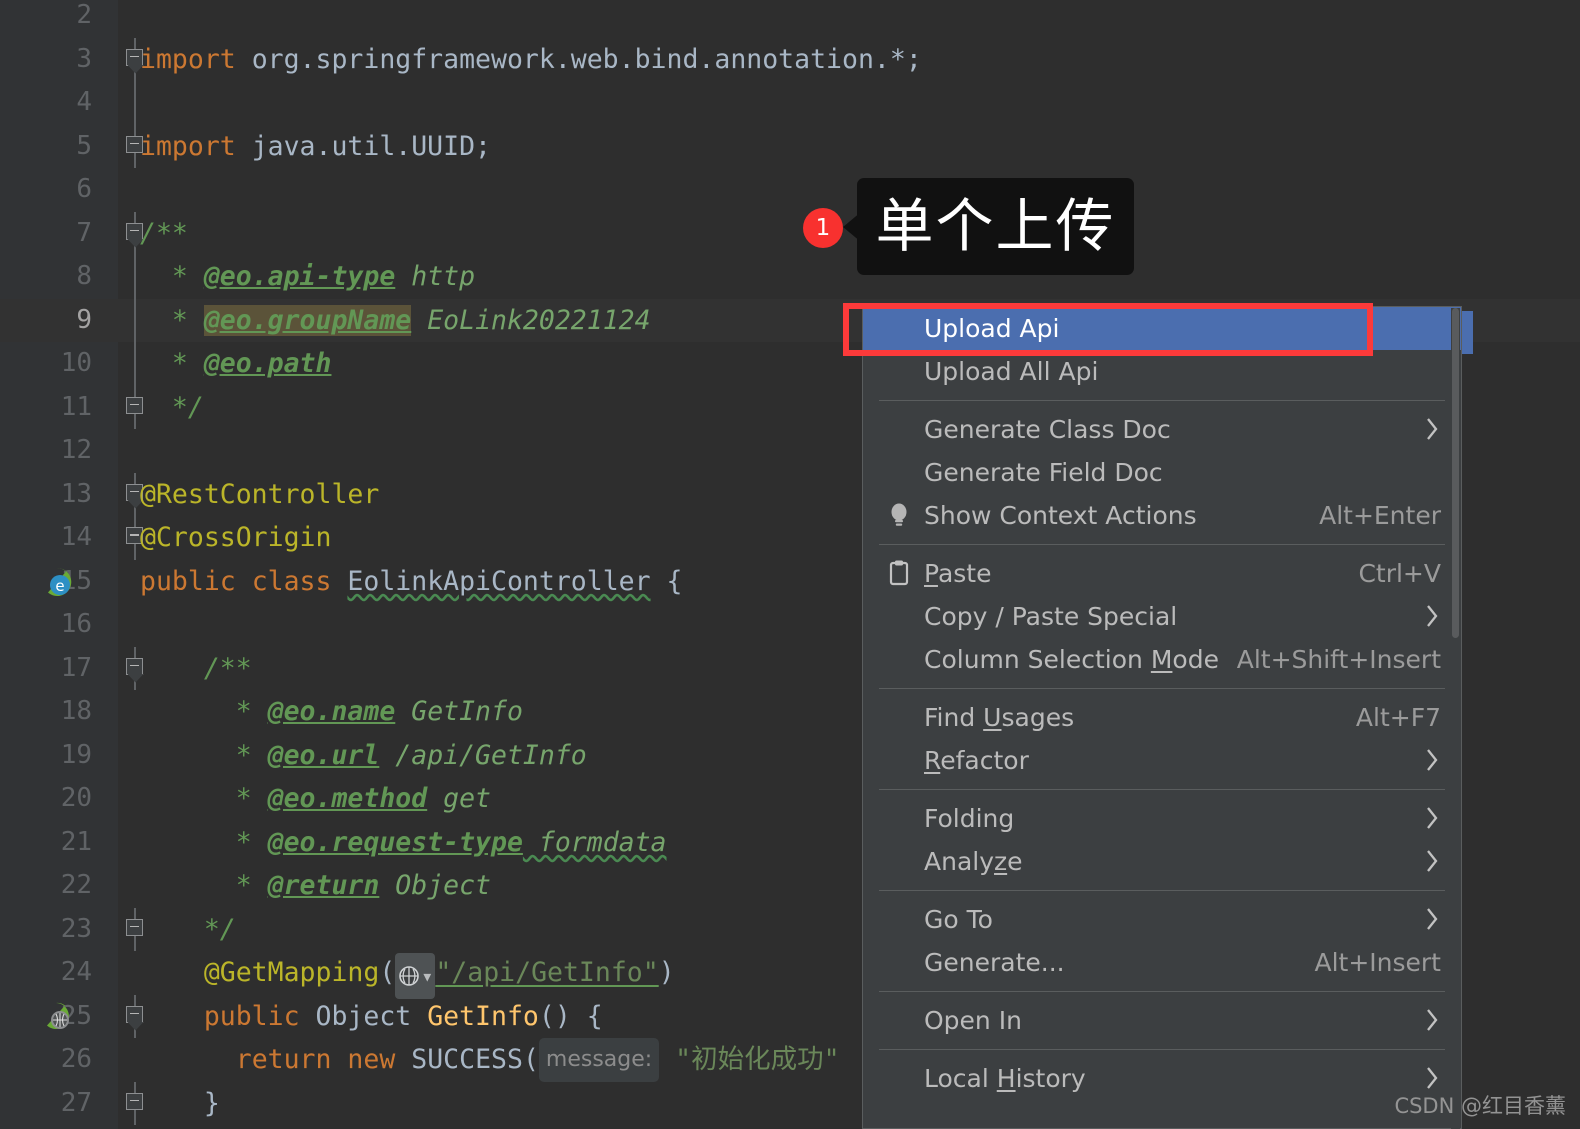 This screenshot has height=1129, width=1580. Describe the element at coordinates (976, 760) in the screenshot. I see `menu-item-label: Refactor` at that location.